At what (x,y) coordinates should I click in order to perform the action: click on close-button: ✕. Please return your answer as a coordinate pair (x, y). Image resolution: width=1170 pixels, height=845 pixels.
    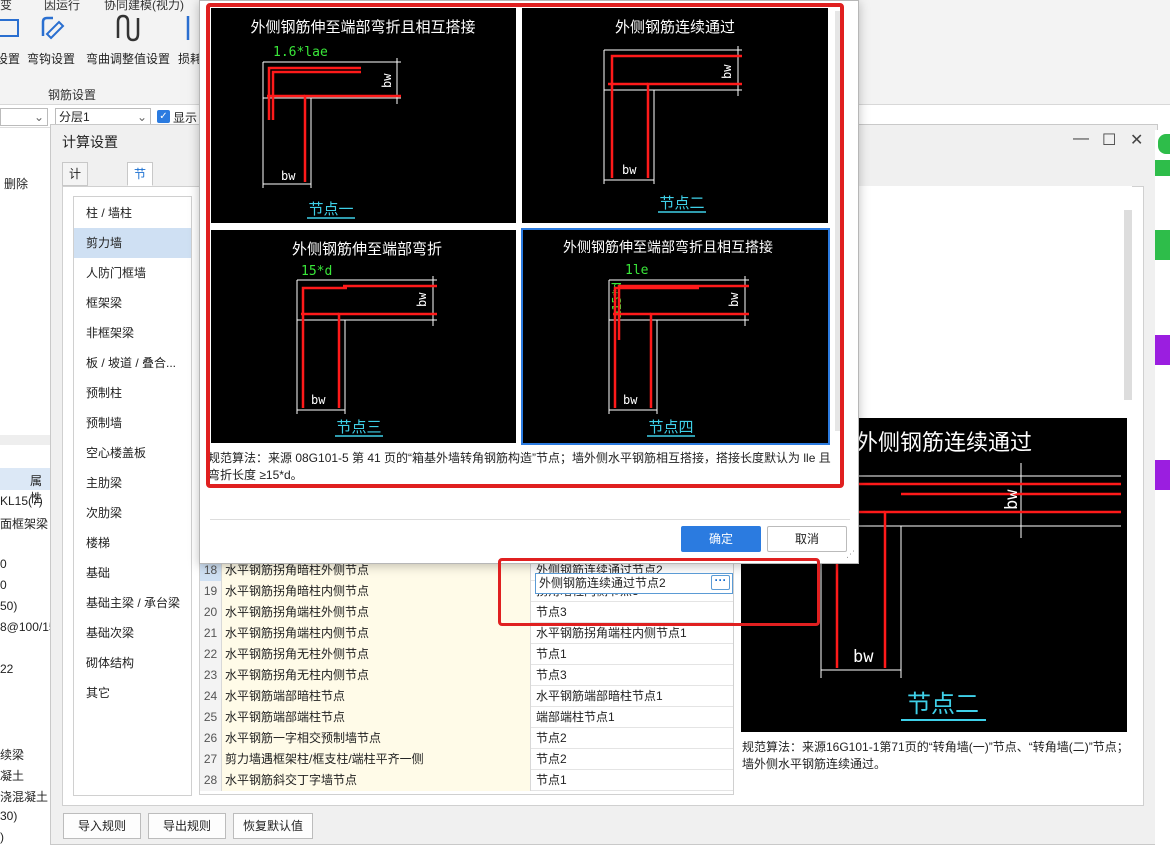
    Looking at the image, I should click on (1136, 140).